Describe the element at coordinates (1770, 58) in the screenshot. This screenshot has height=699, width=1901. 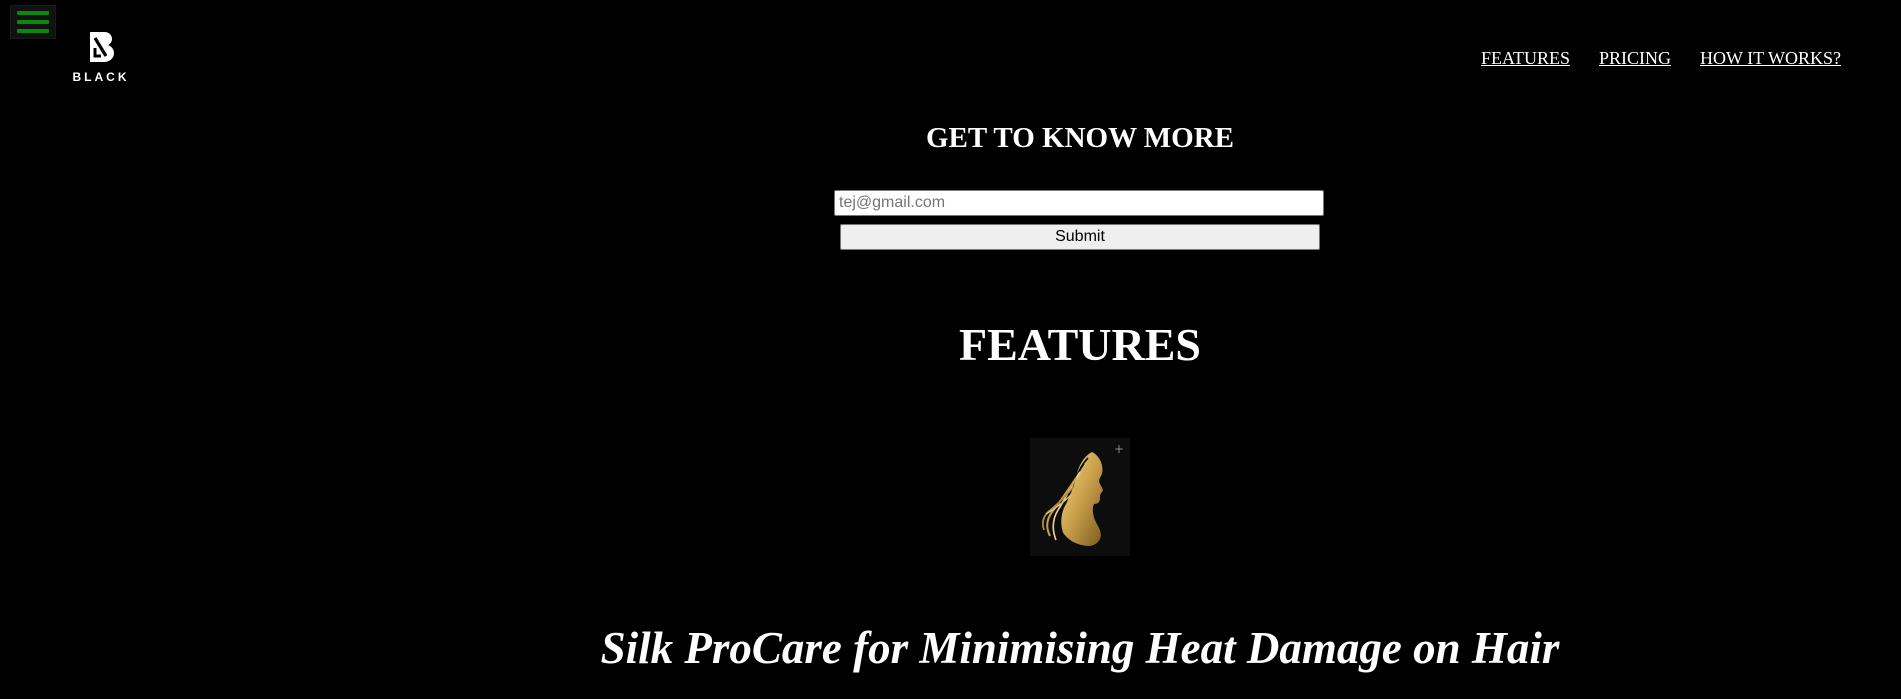
I see `nav-link-how-it-works: HOW IT WORKS?` at that location.